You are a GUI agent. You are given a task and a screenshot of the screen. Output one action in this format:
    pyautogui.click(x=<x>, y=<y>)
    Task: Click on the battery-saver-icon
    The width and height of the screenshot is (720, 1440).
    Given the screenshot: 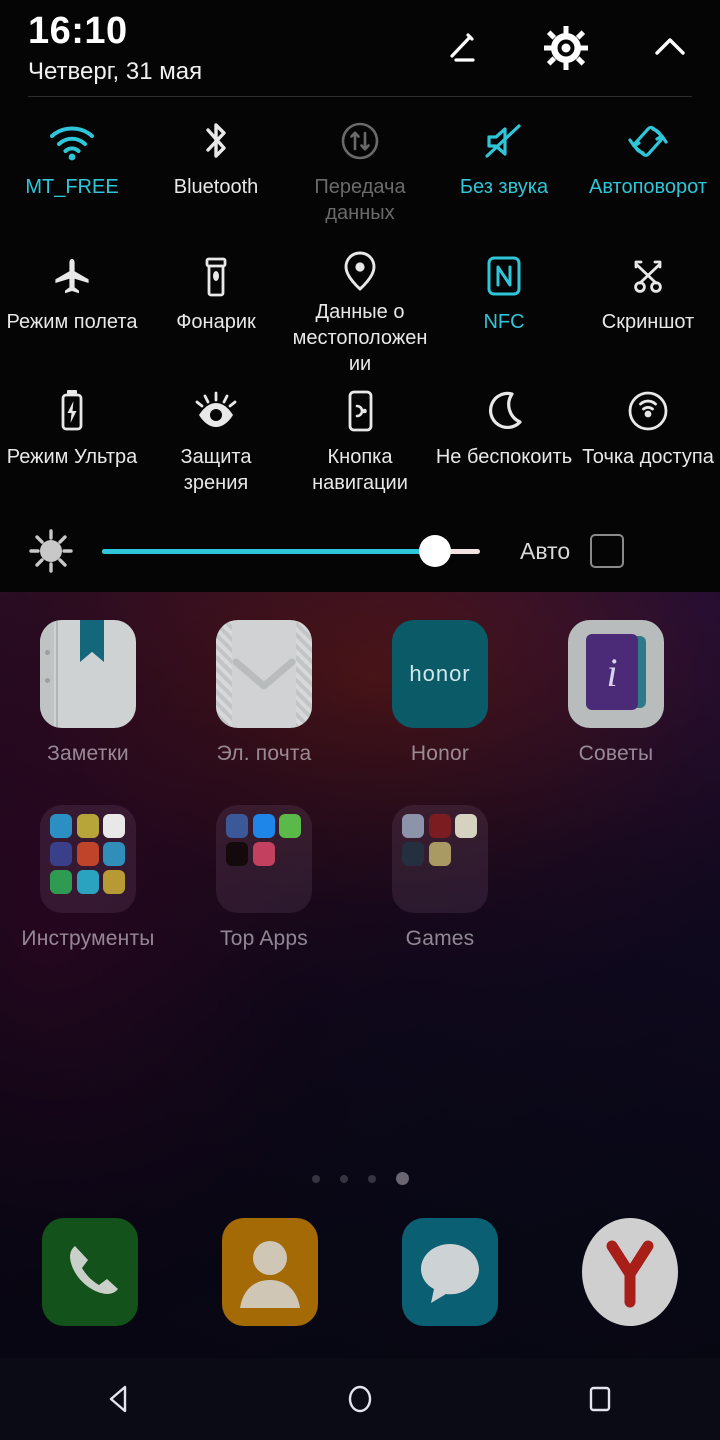 What is the action you would take?
    pyautogui.click(x=72, y=411)
    